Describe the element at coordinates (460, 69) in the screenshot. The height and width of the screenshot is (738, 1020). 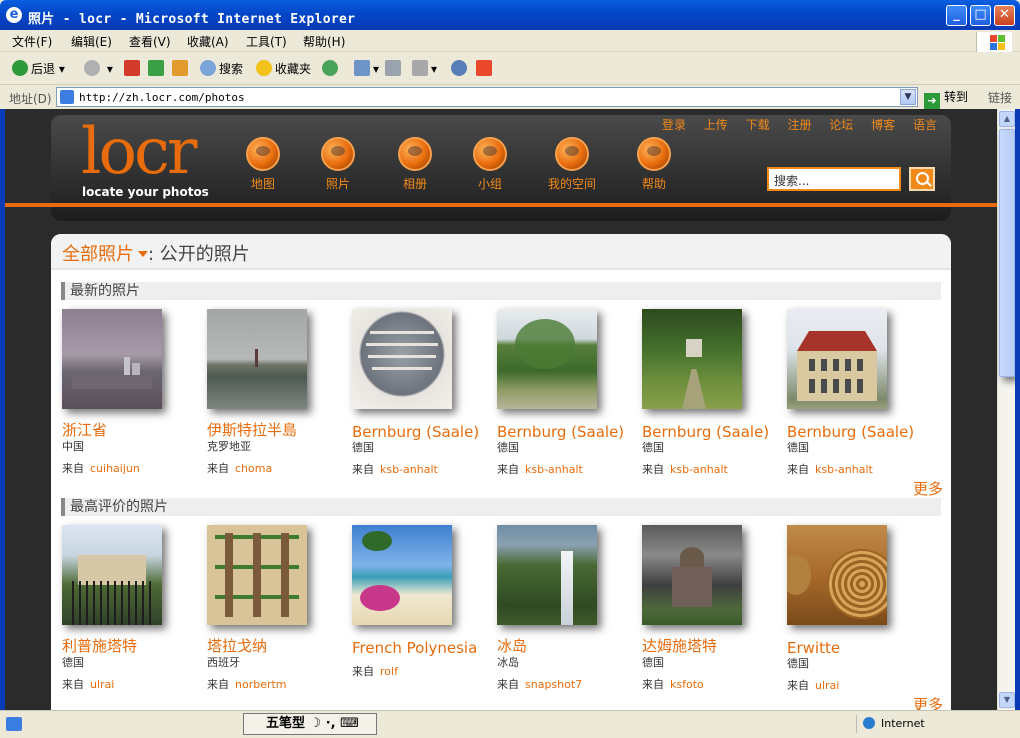
I see `messenger-button` at that location.